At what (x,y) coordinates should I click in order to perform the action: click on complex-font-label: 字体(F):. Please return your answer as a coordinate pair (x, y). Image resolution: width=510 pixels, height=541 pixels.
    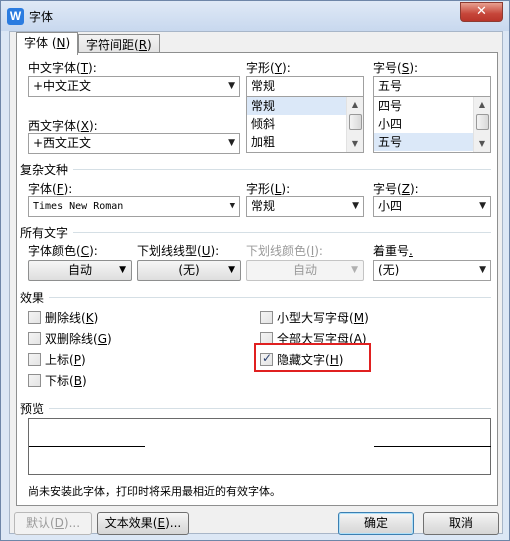
    Looking at the image, I should click on (50, 189).